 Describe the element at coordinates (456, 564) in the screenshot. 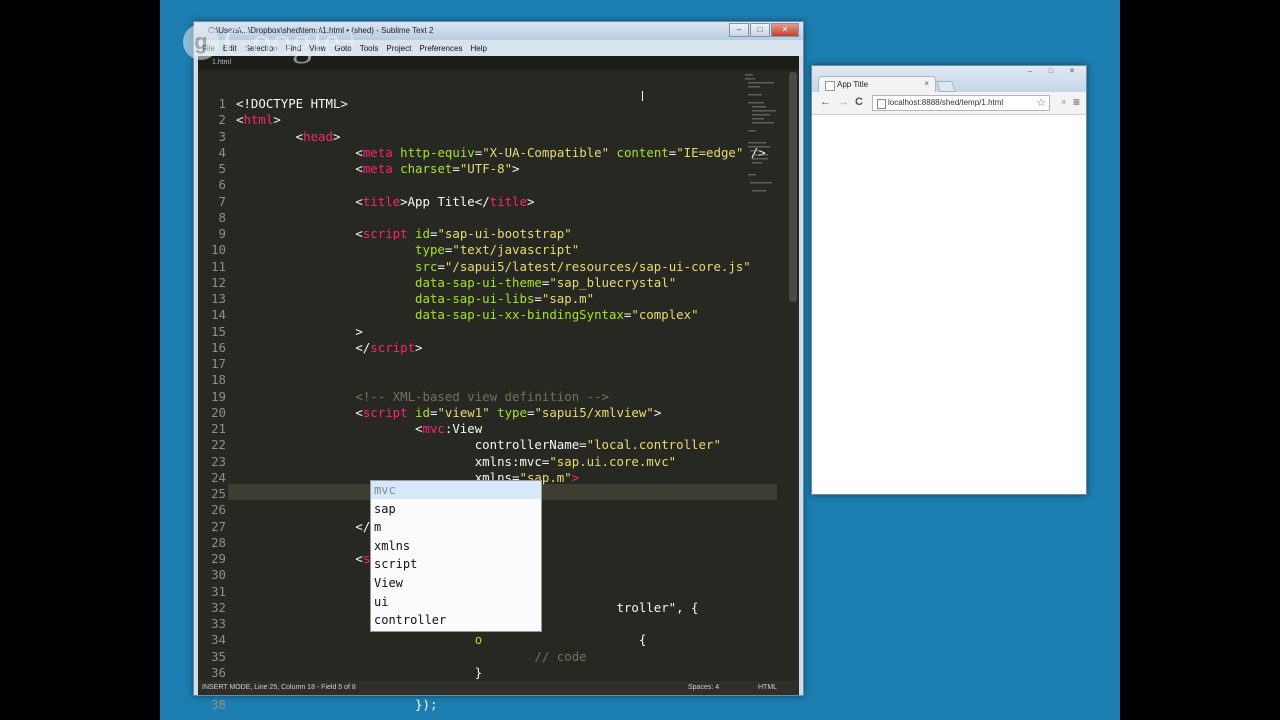

I see `autocomplete-item: script` at that location.